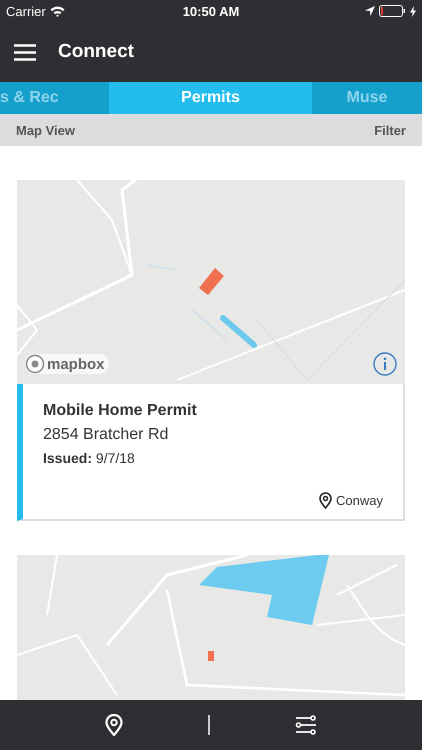  I want to click on permit-address: 2854 Bratcher Rd, so click(106, 435).